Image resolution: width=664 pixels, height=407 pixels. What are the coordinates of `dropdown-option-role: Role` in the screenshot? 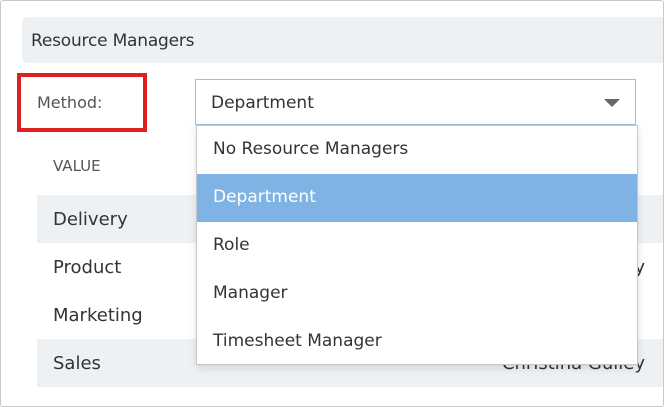 It's located at (417, 246).